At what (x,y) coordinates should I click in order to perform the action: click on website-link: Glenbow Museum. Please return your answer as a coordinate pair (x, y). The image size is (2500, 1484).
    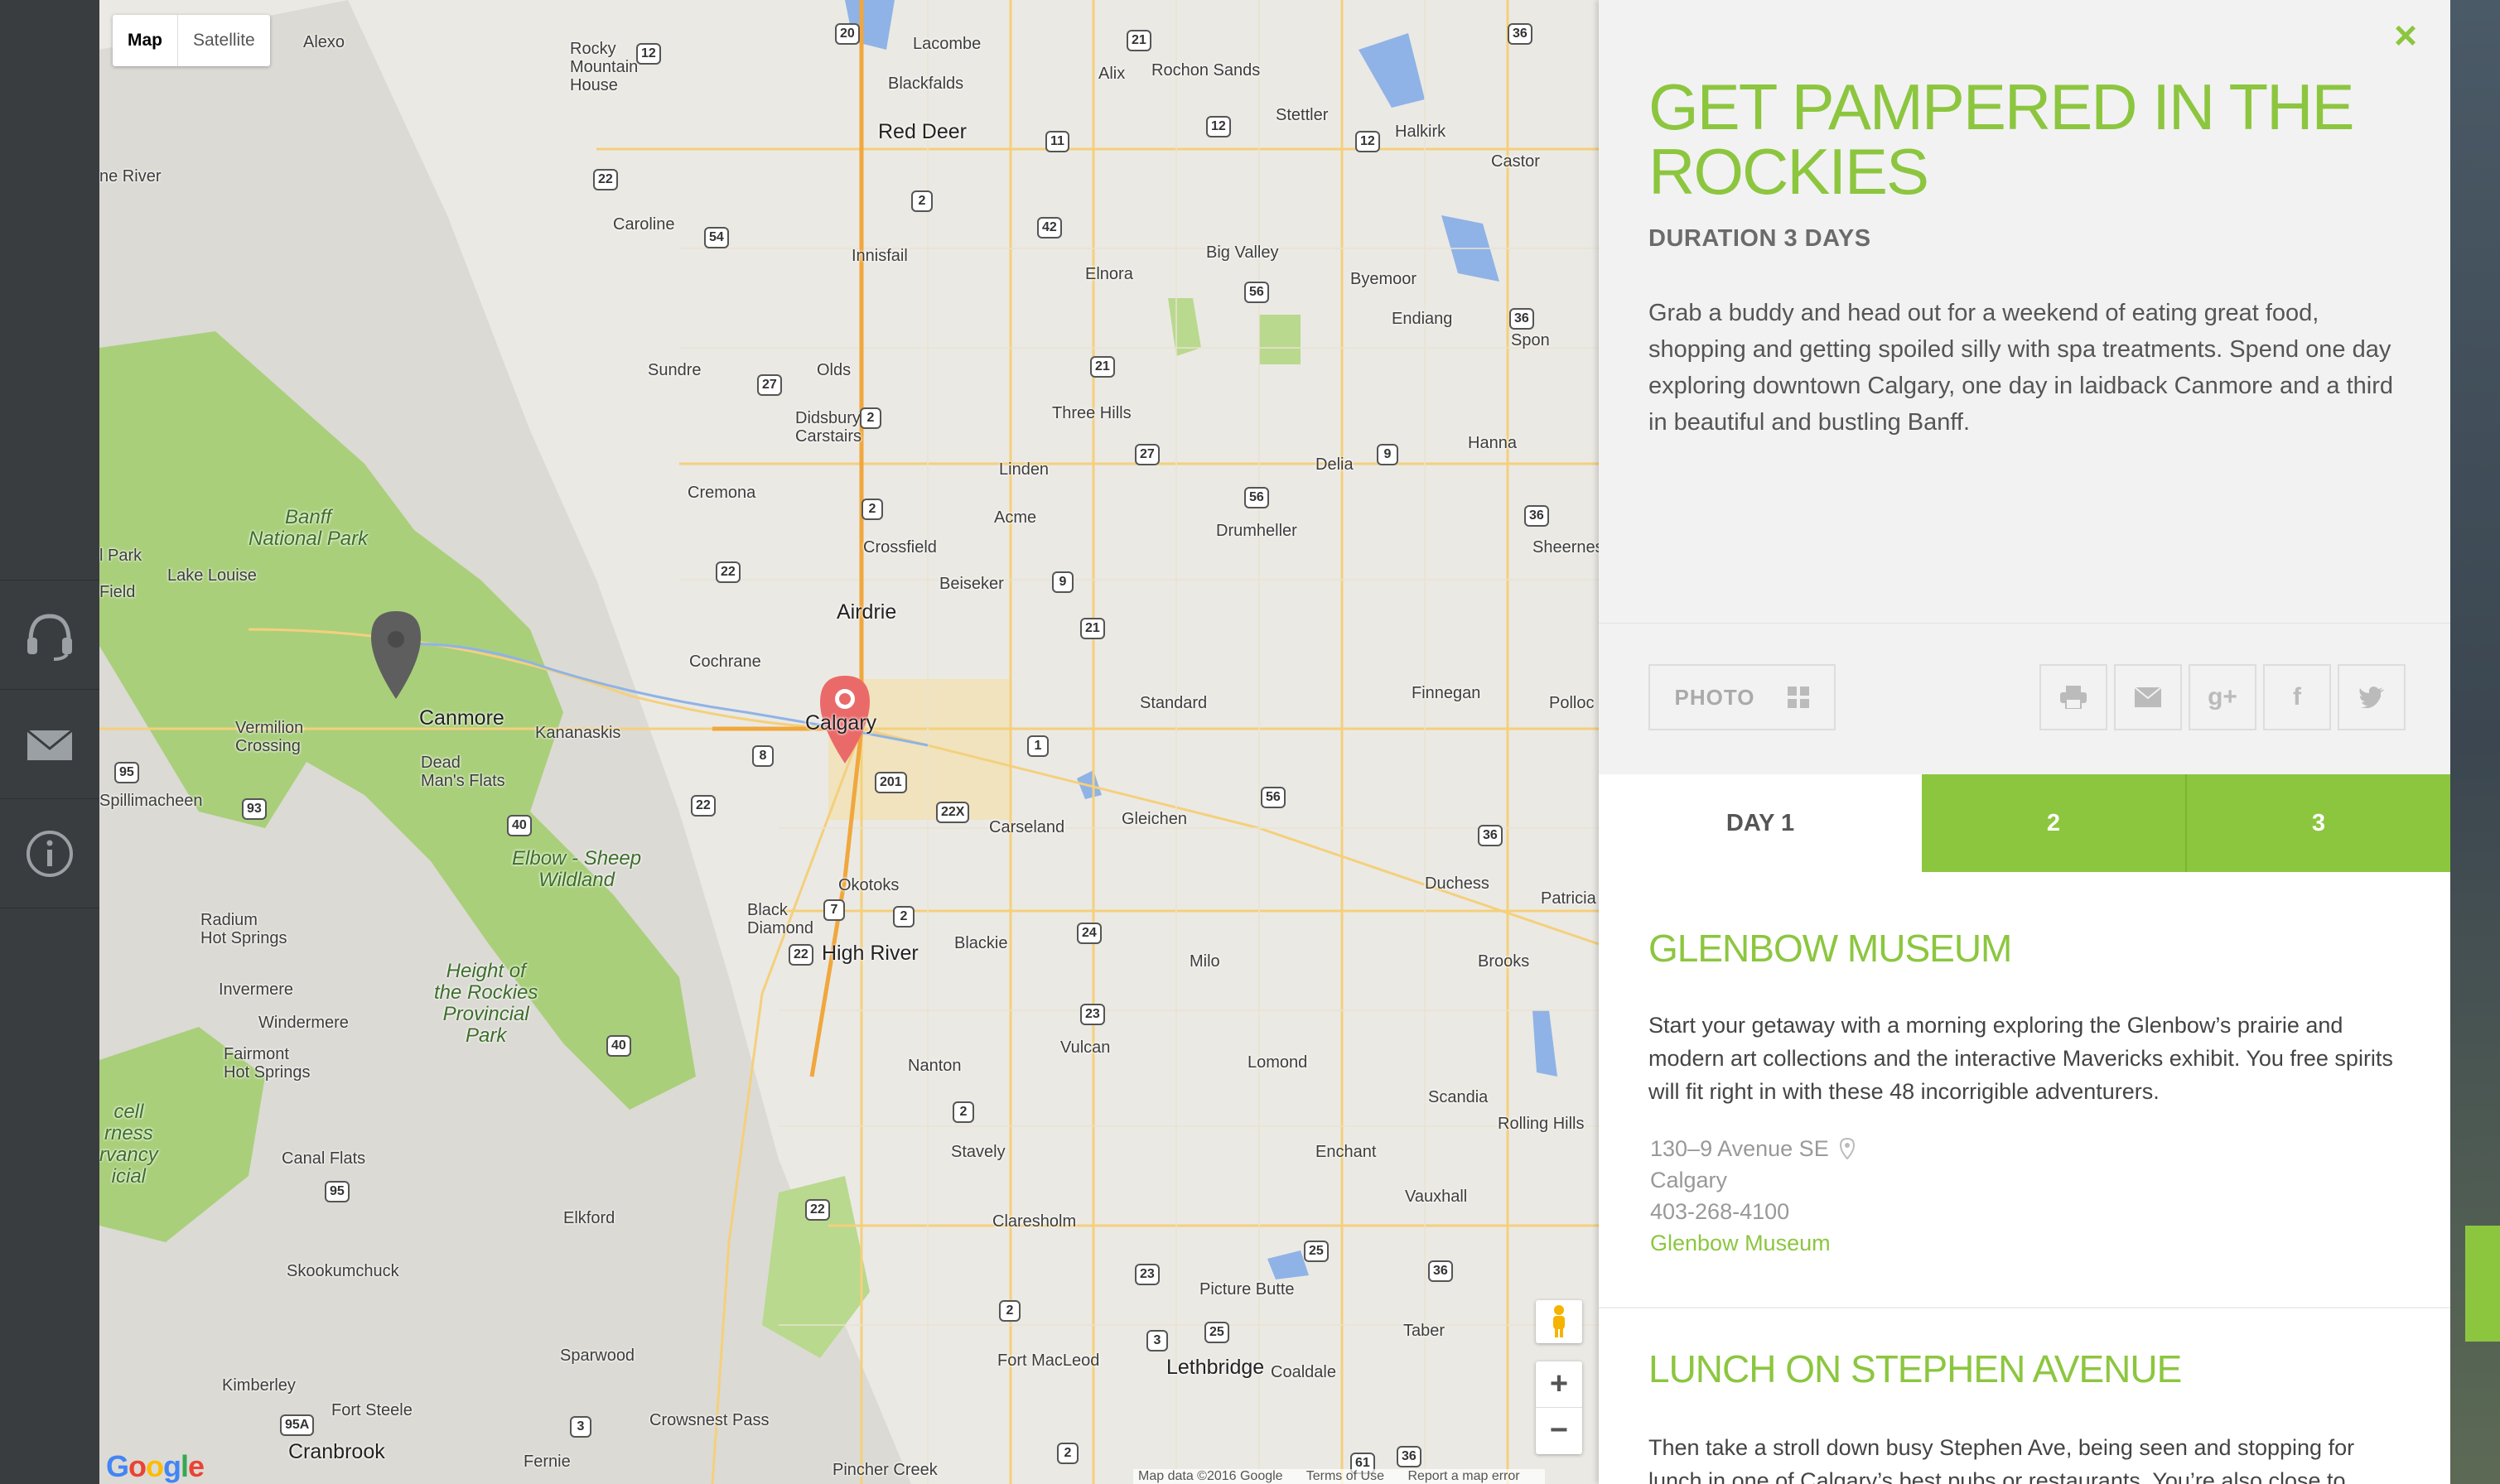
    Looking at the image, I should click on (1752, 1243).